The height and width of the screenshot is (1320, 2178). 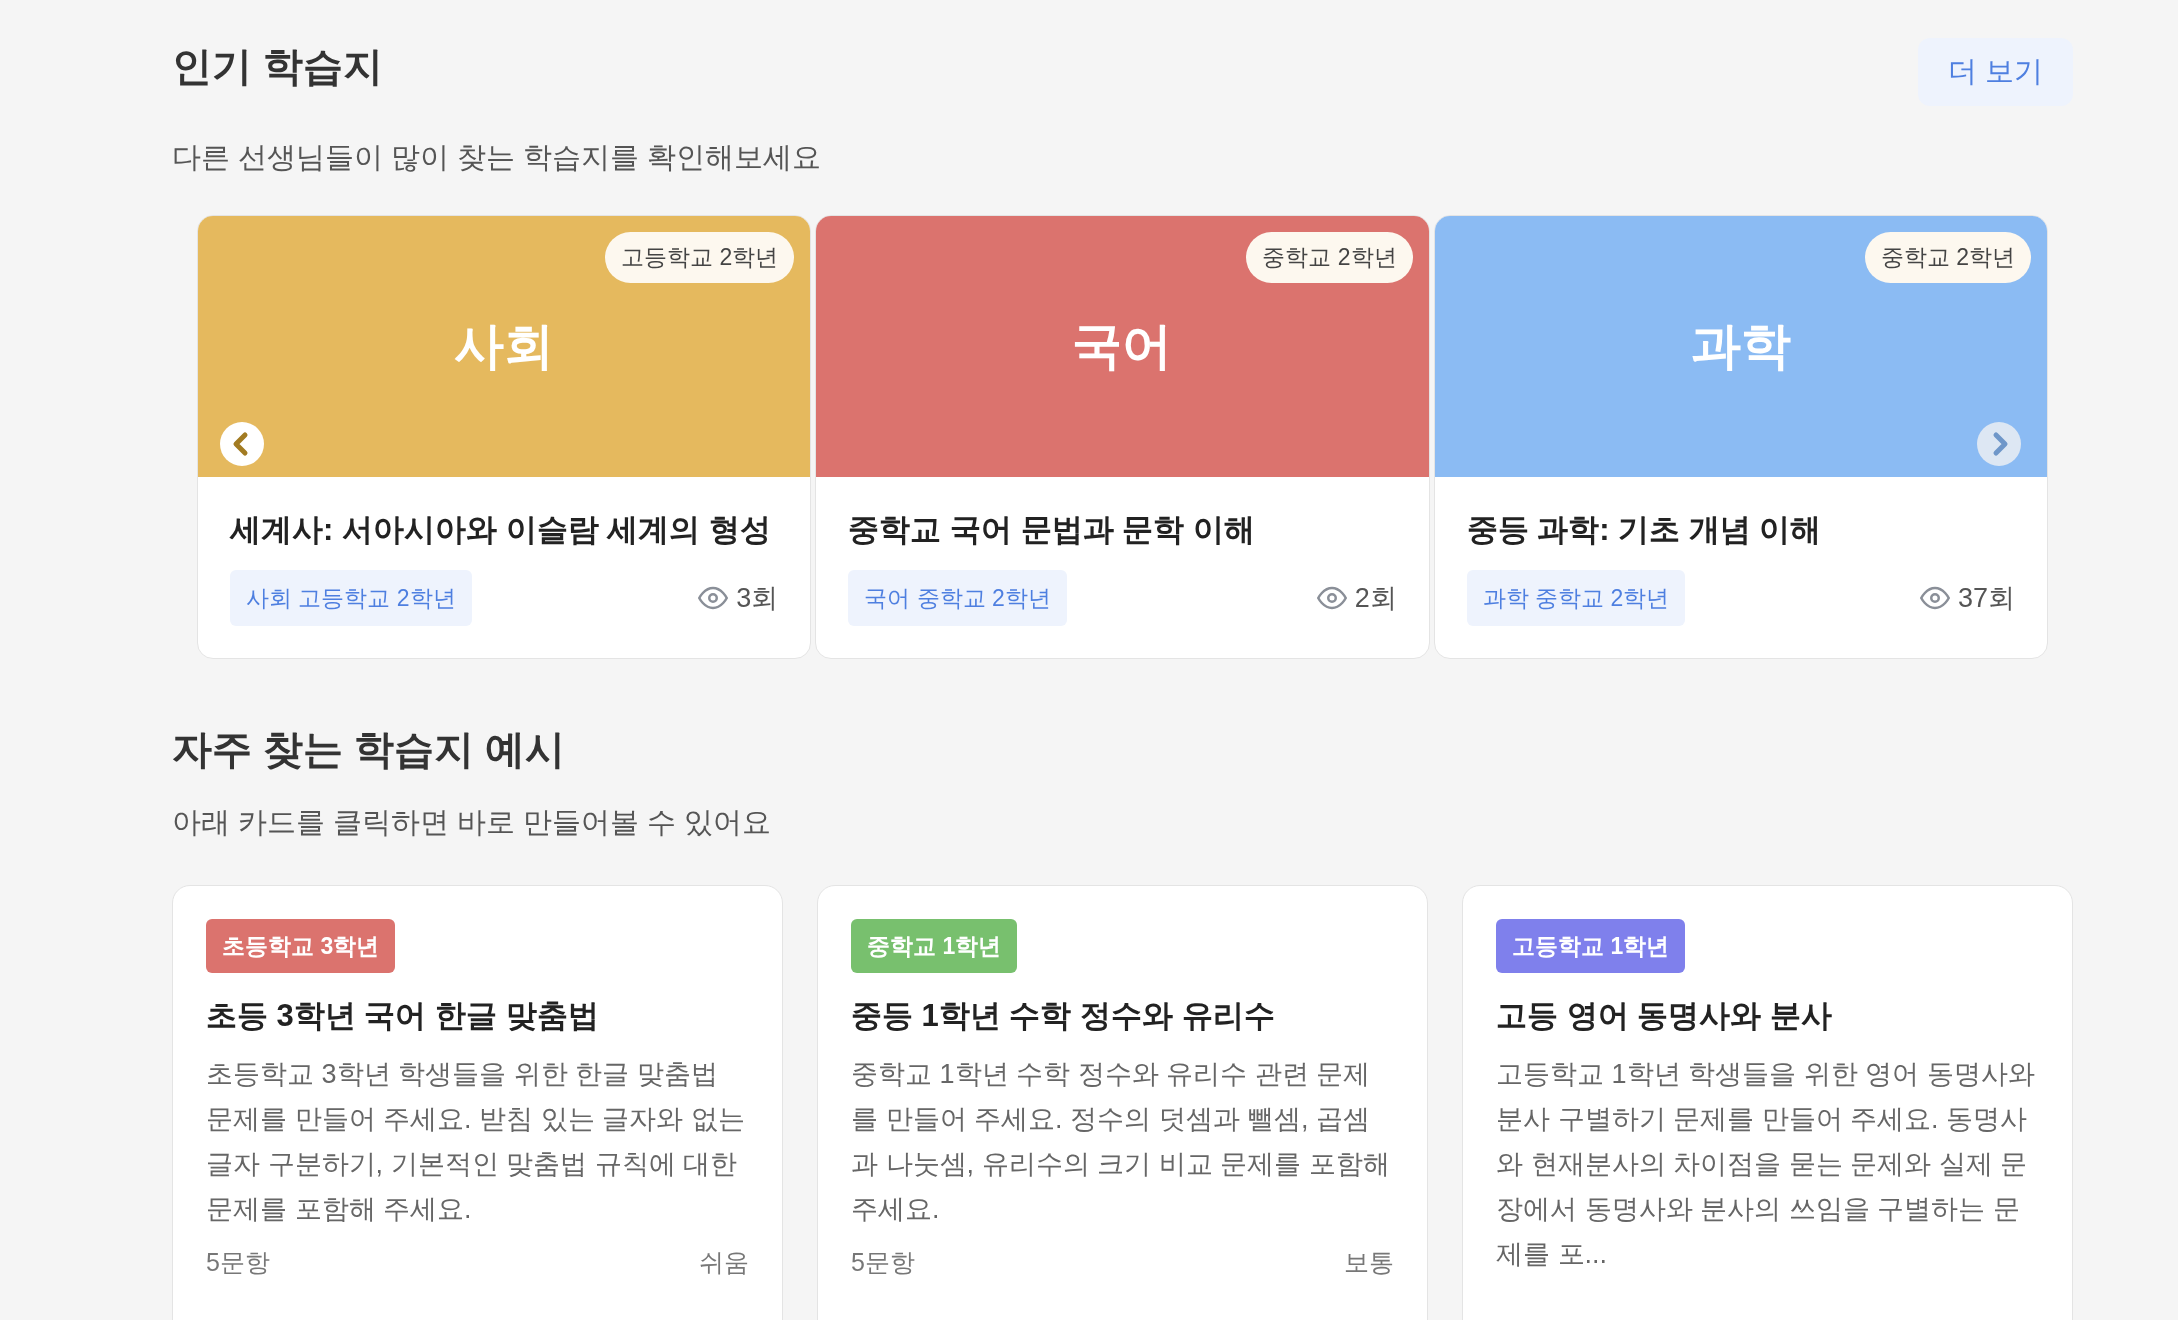 What do you see at coordinates (351, 597) in the screenshot?
I see `subject-tag: 사회 고등학교 2학년` at bounding box center [351, 597].